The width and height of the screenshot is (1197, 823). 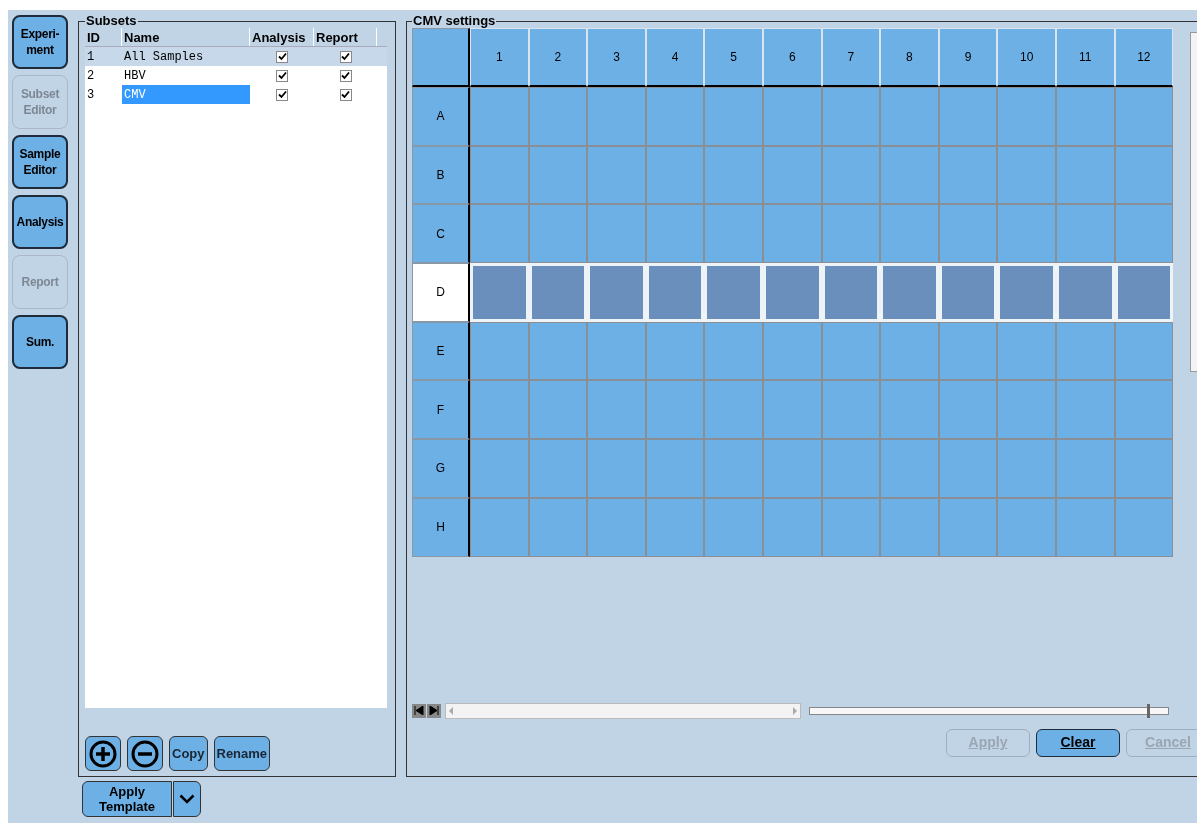 I want to click on row-header: C, so click(x=441, y=234).